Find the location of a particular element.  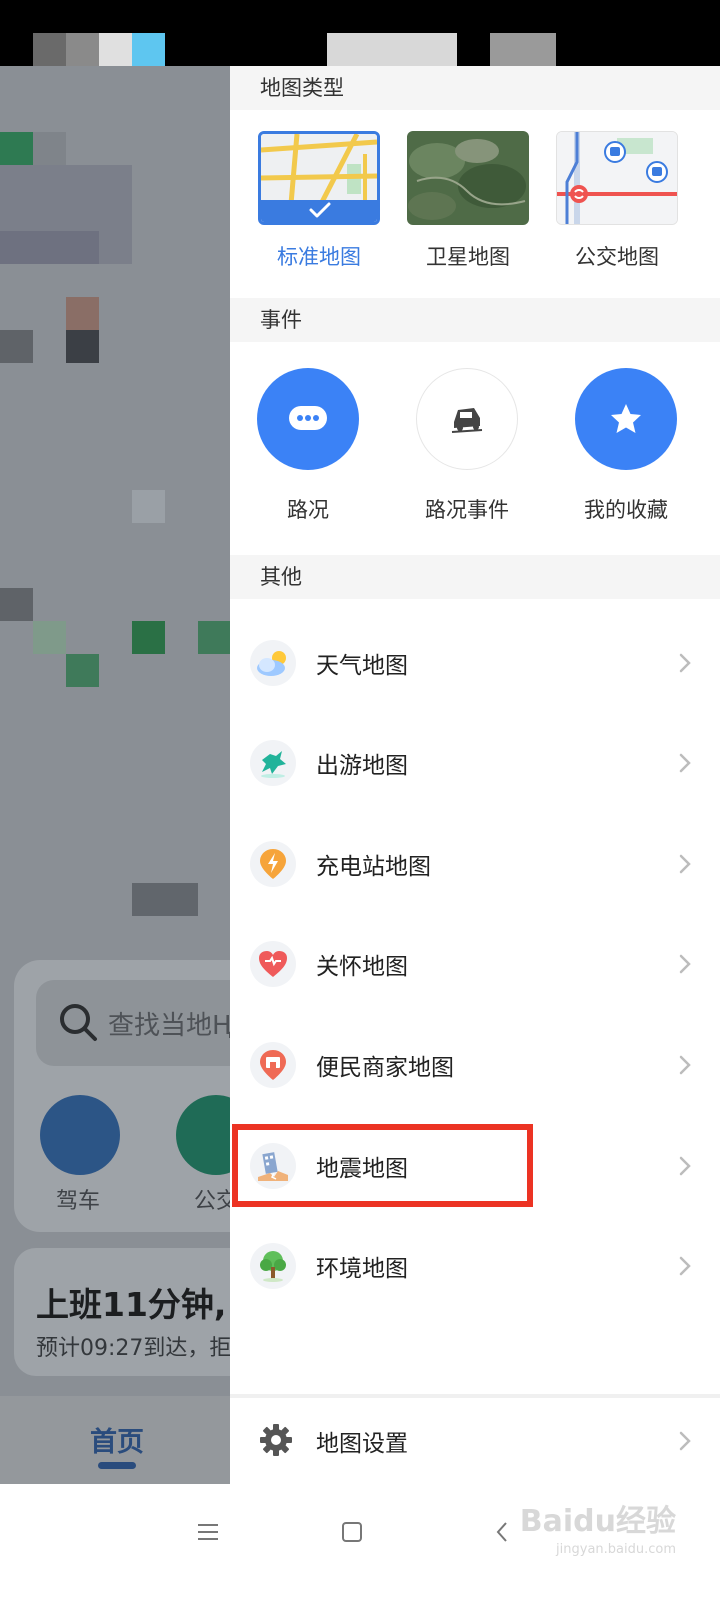

back-button is located at coordinates (502, 1532).